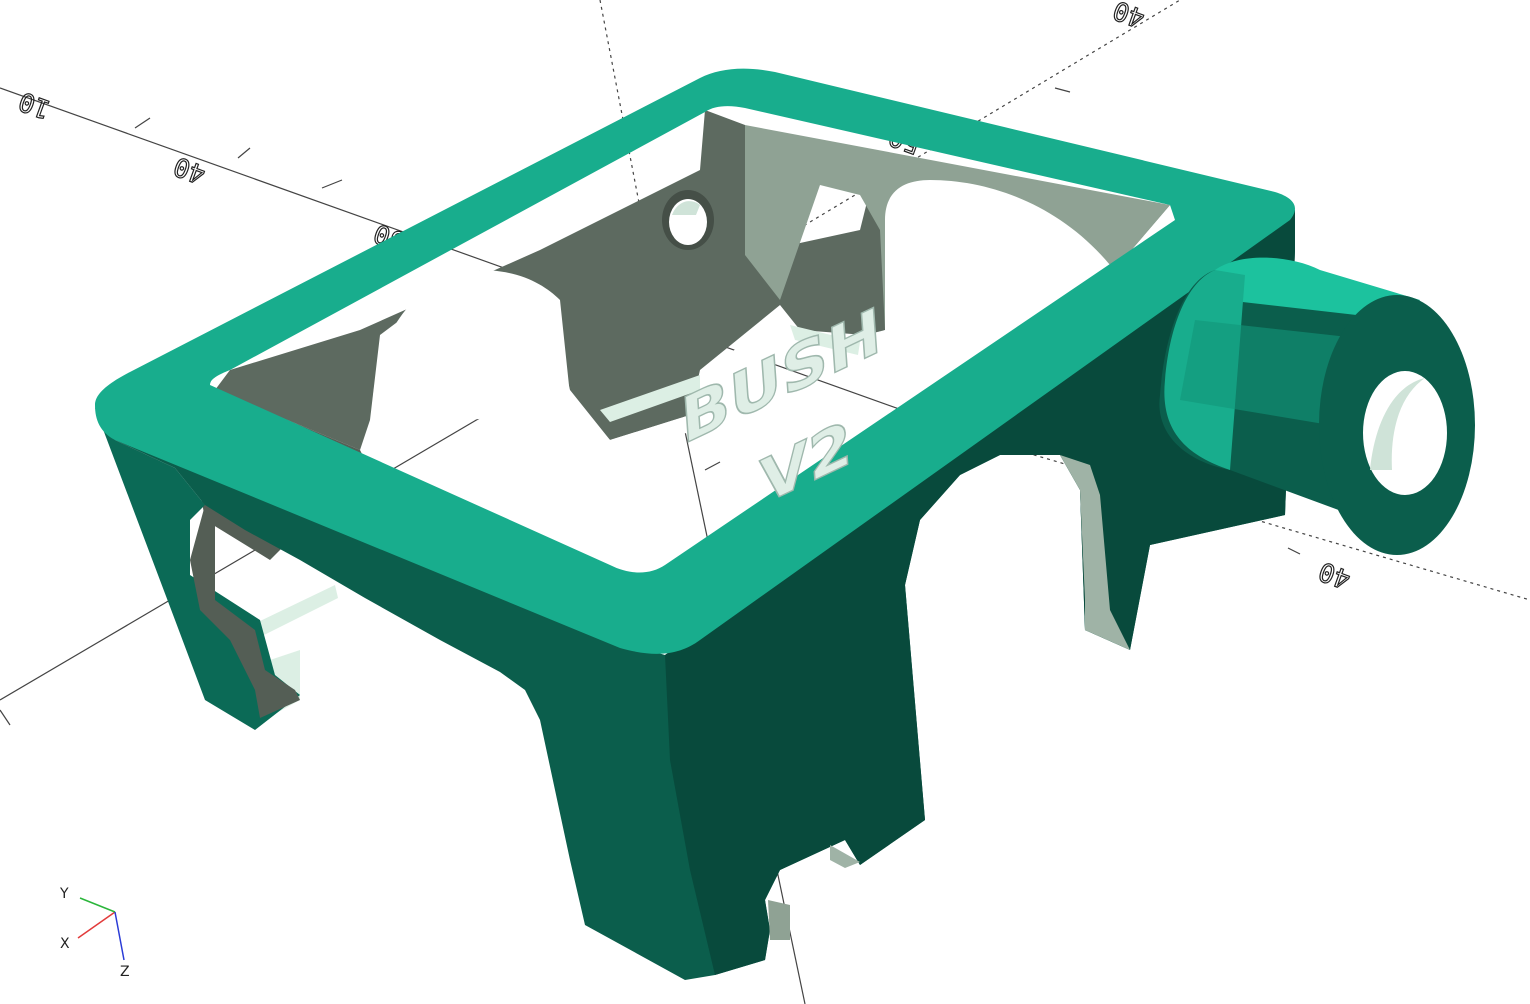 The image size is (1530, 1004). What do you see at coordinates (64, 894) in the screenshot?
I see `axis-indicator-y-label: Y` at bounding box center [64, 894].